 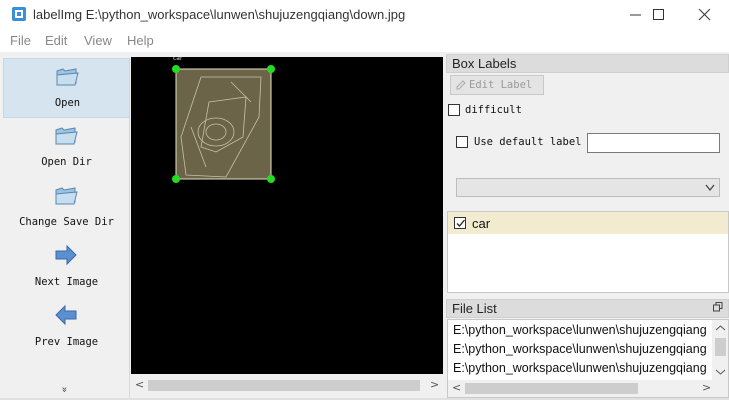 I want to click on file-list-title: File List, so click(x=587, y=308).